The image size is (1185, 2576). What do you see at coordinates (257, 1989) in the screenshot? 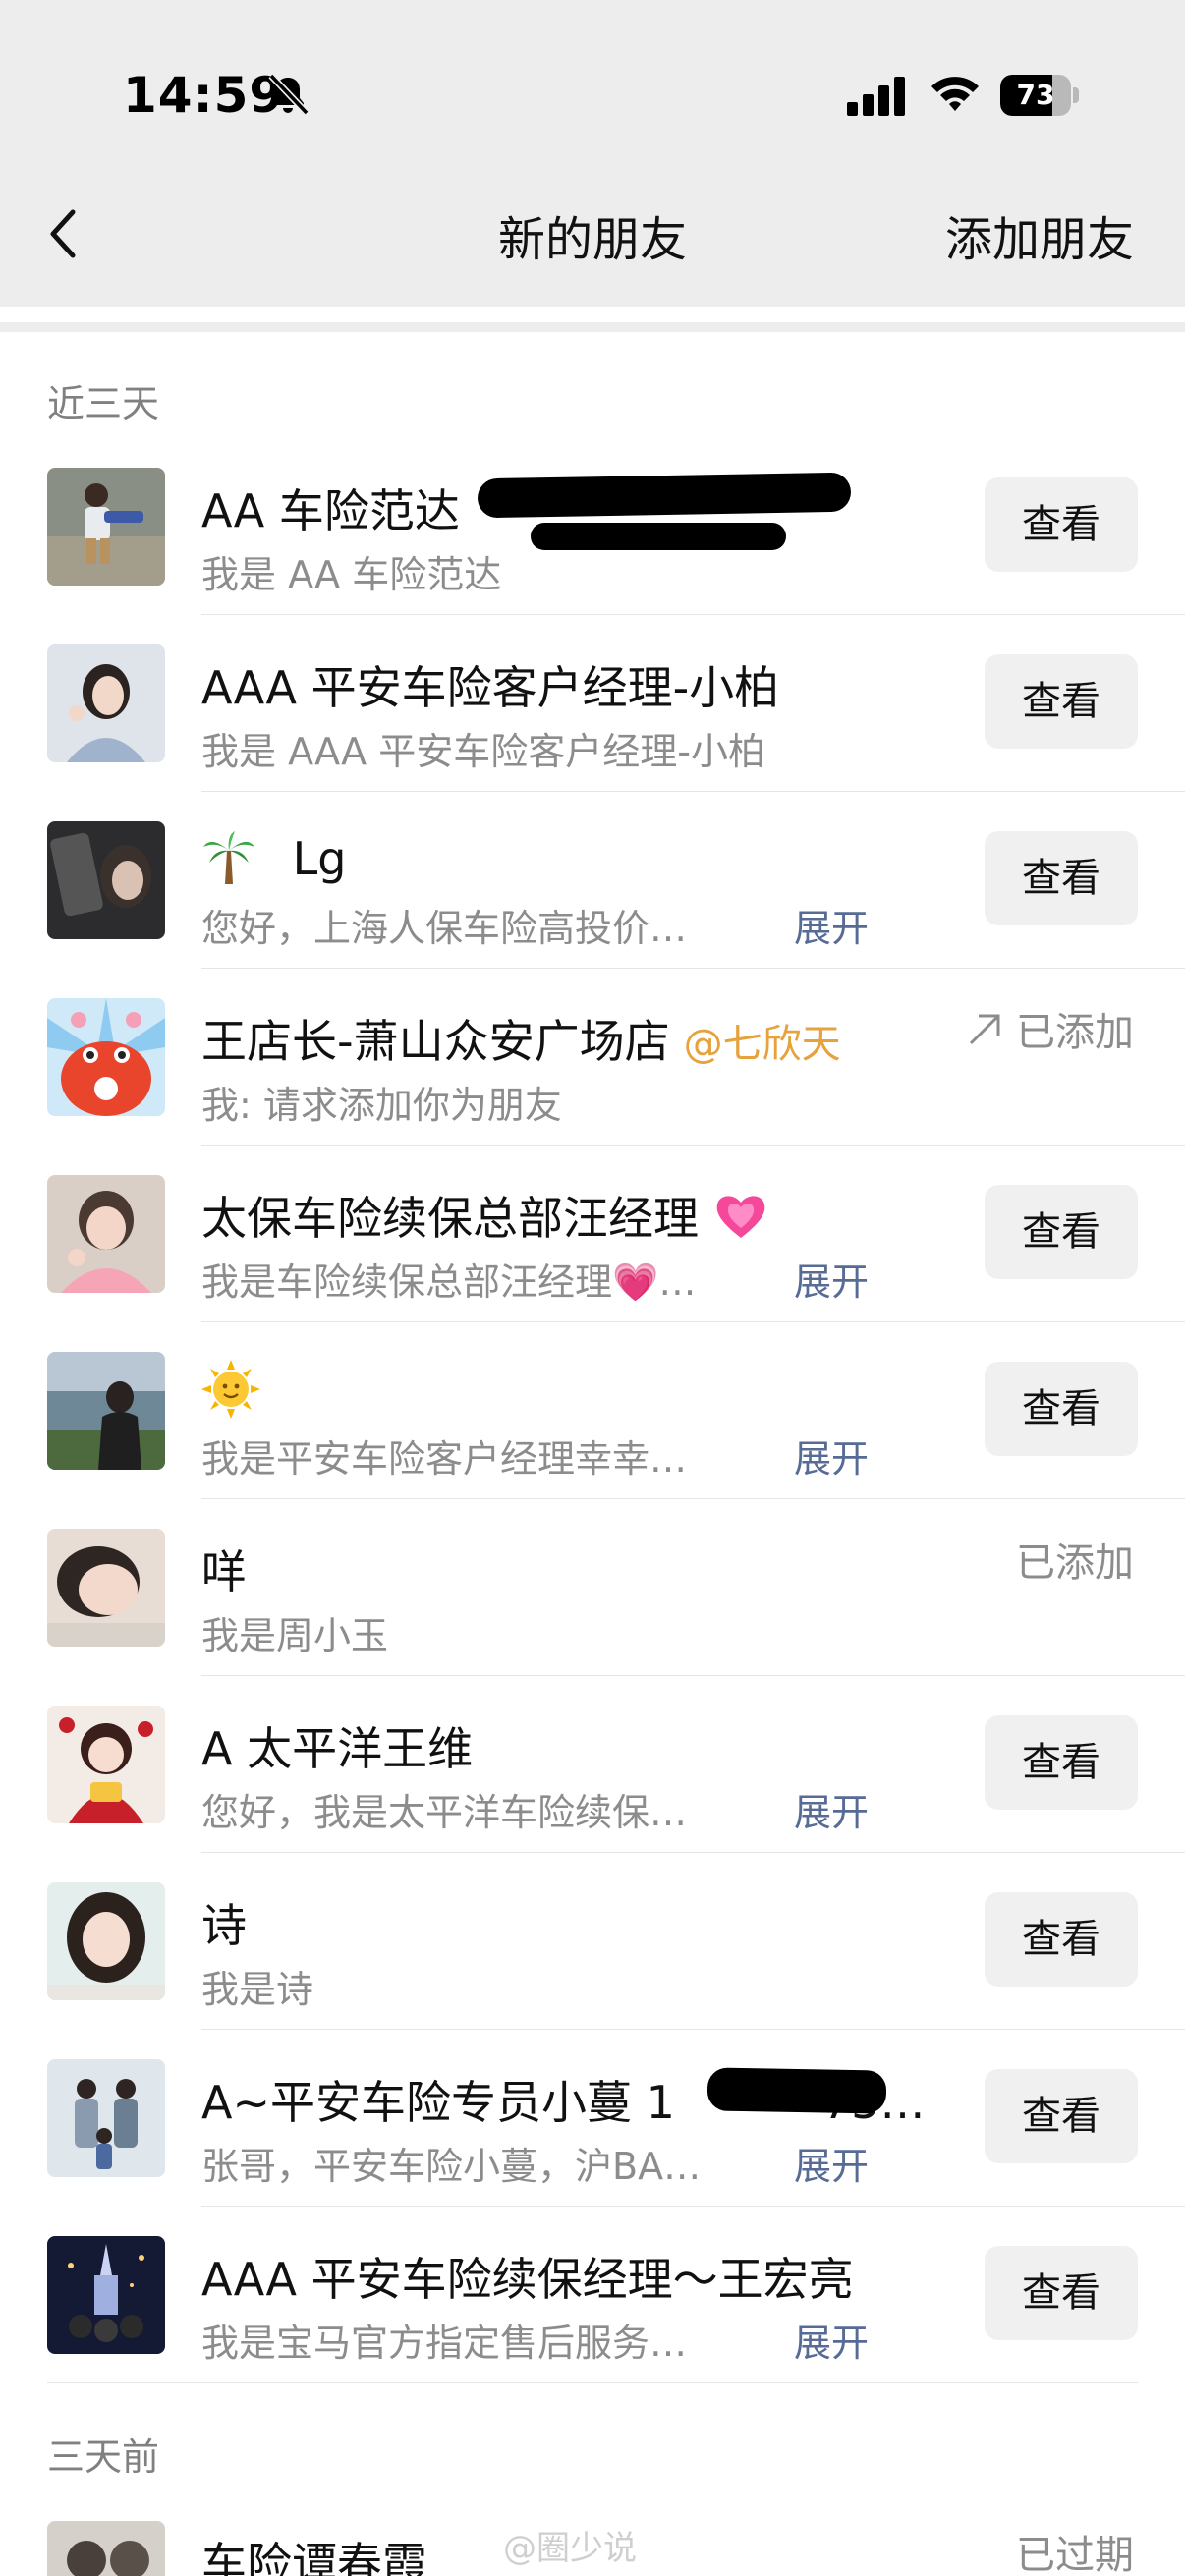
I see `request-message: 我是诗` at bounding box center [257, 1989].